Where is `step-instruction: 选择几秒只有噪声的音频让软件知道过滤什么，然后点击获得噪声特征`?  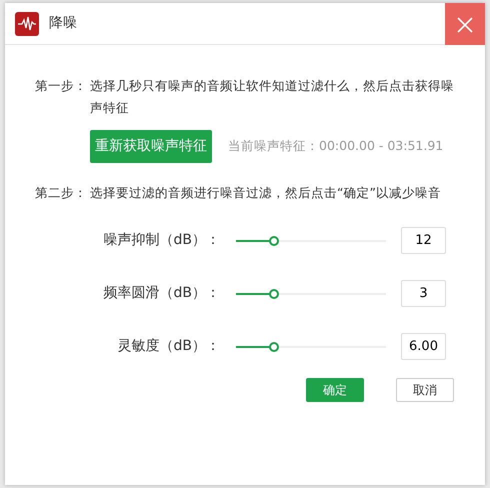
step-instruction: 选择几秒只有噪声的音频让软件知道过滤什么，然后点击获得噪声特征 is located at coordinates (272, 97).